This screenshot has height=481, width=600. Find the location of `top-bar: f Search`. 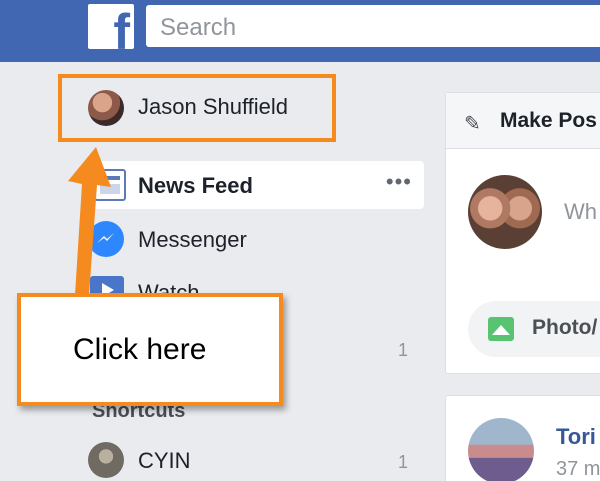

top-bar: f Search is located at coordinates (300, 31).